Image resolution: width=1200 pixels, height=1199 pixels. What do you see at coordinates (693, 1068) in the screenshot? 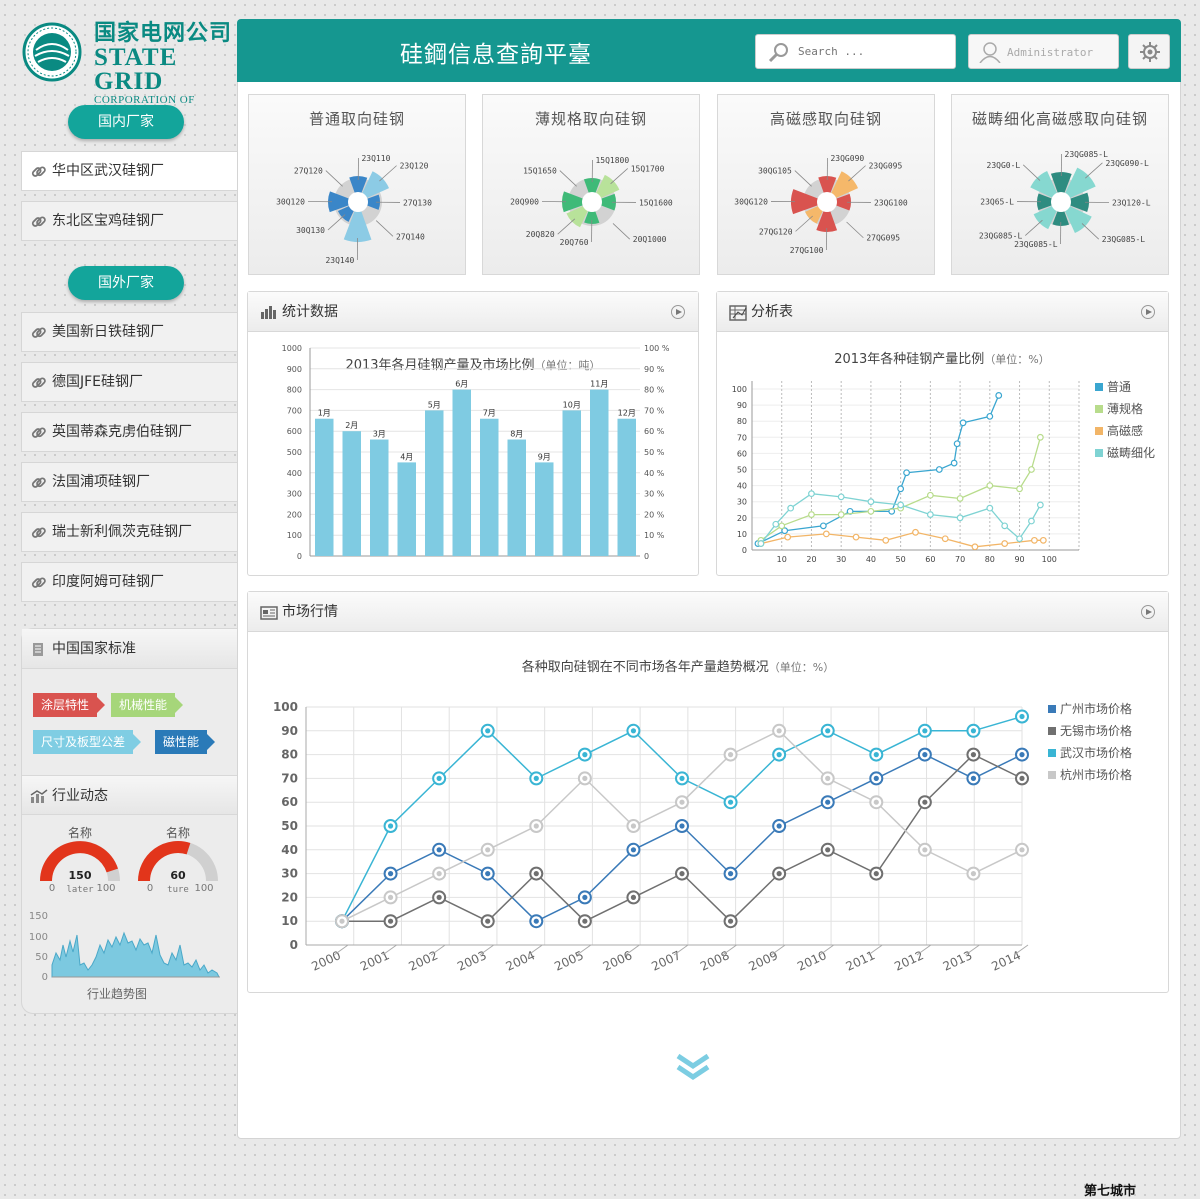
I see `scroll-down-icon` at bounding box center [693, 1068].